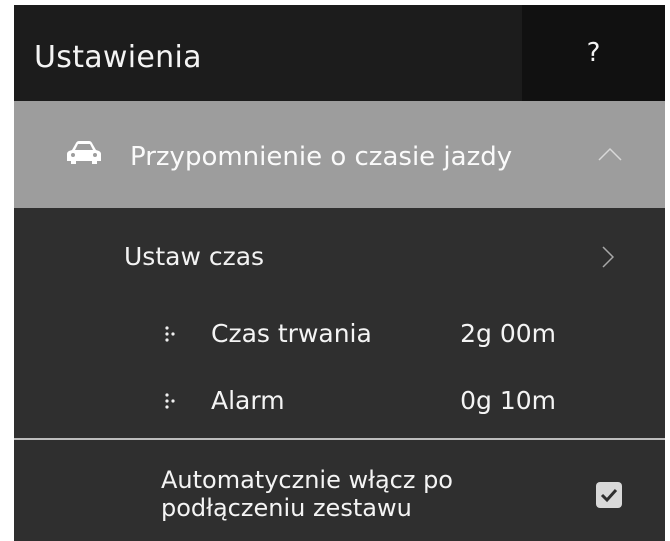 This screenshot has width=670, height=541. I want to click on duration-row: Czas trwania 2g 00m, so click(339, 334).